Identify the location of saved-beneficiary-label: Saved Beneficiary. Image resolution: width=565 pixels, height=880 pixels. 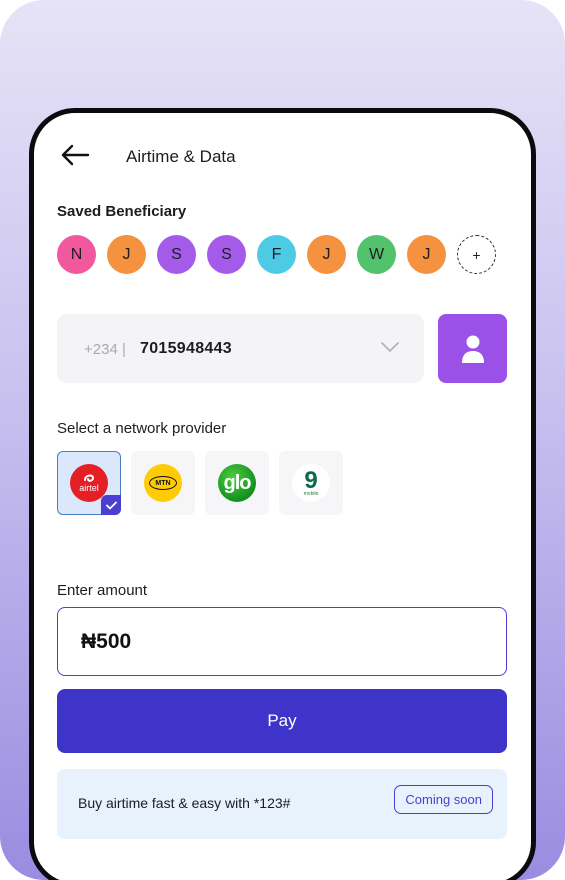
(122, 211).